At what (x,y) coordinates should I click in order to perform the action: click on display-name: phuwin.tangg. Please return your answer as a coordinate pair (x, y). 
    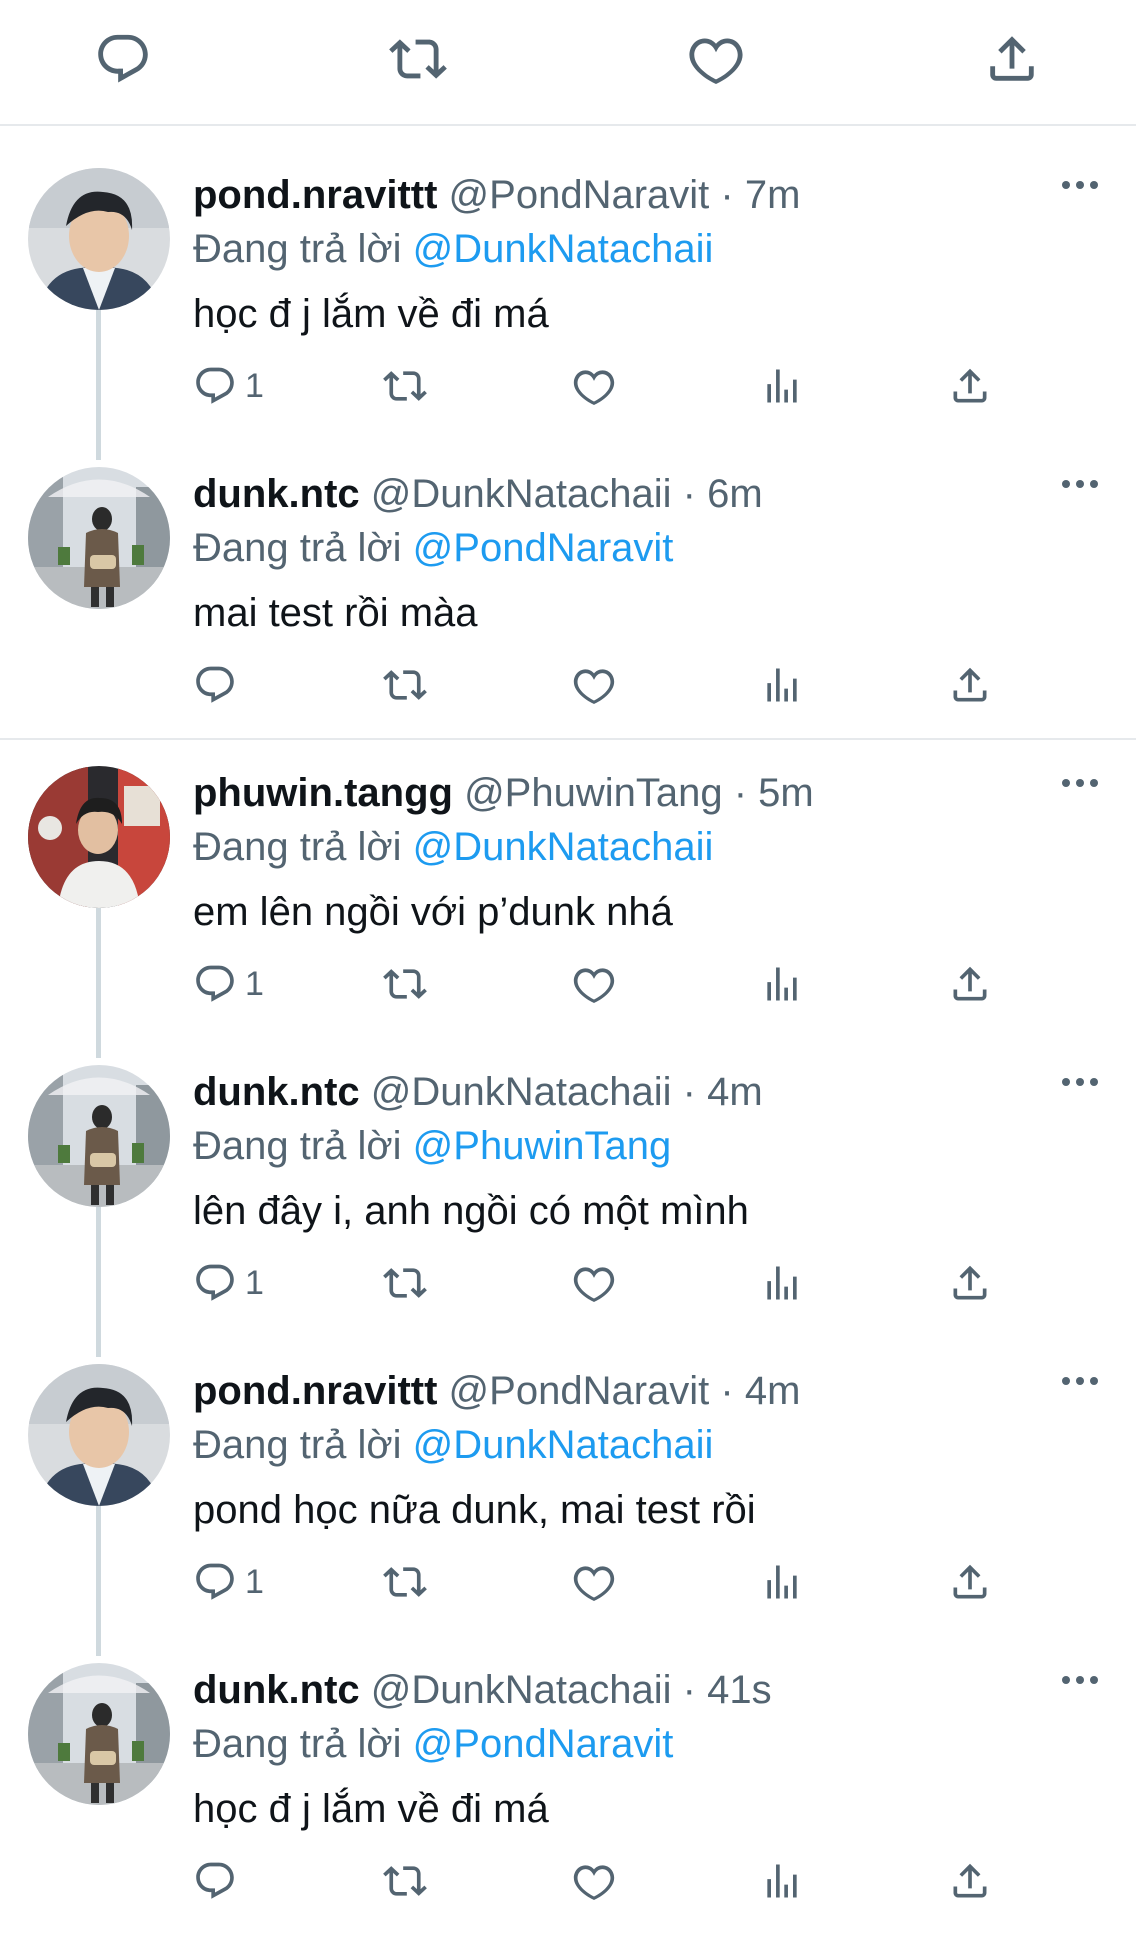
    Looking at the image, I should click on (323, 793).